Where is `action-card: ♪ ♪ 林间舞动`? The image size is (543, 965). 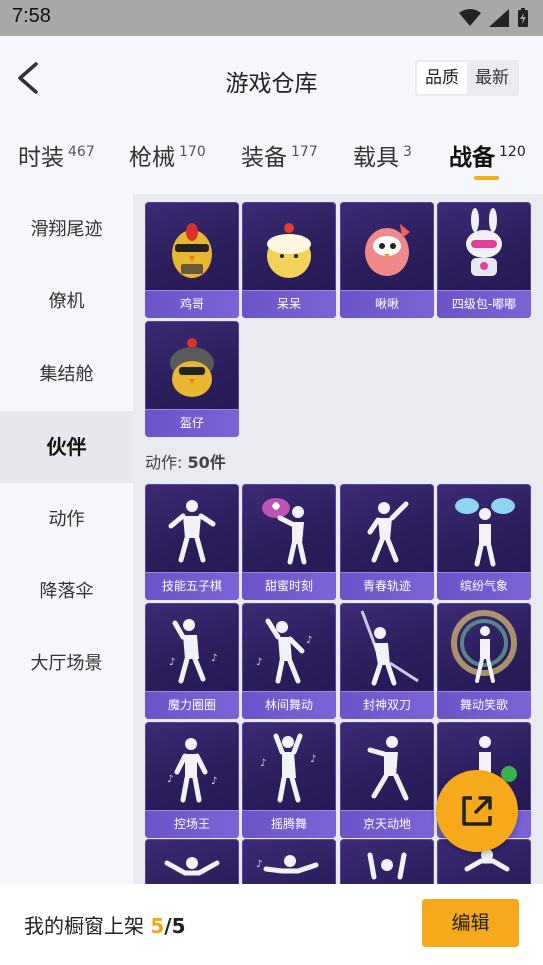 action-card: ♪ ♪ 林间舞动 is located at coordinates (289, 661).